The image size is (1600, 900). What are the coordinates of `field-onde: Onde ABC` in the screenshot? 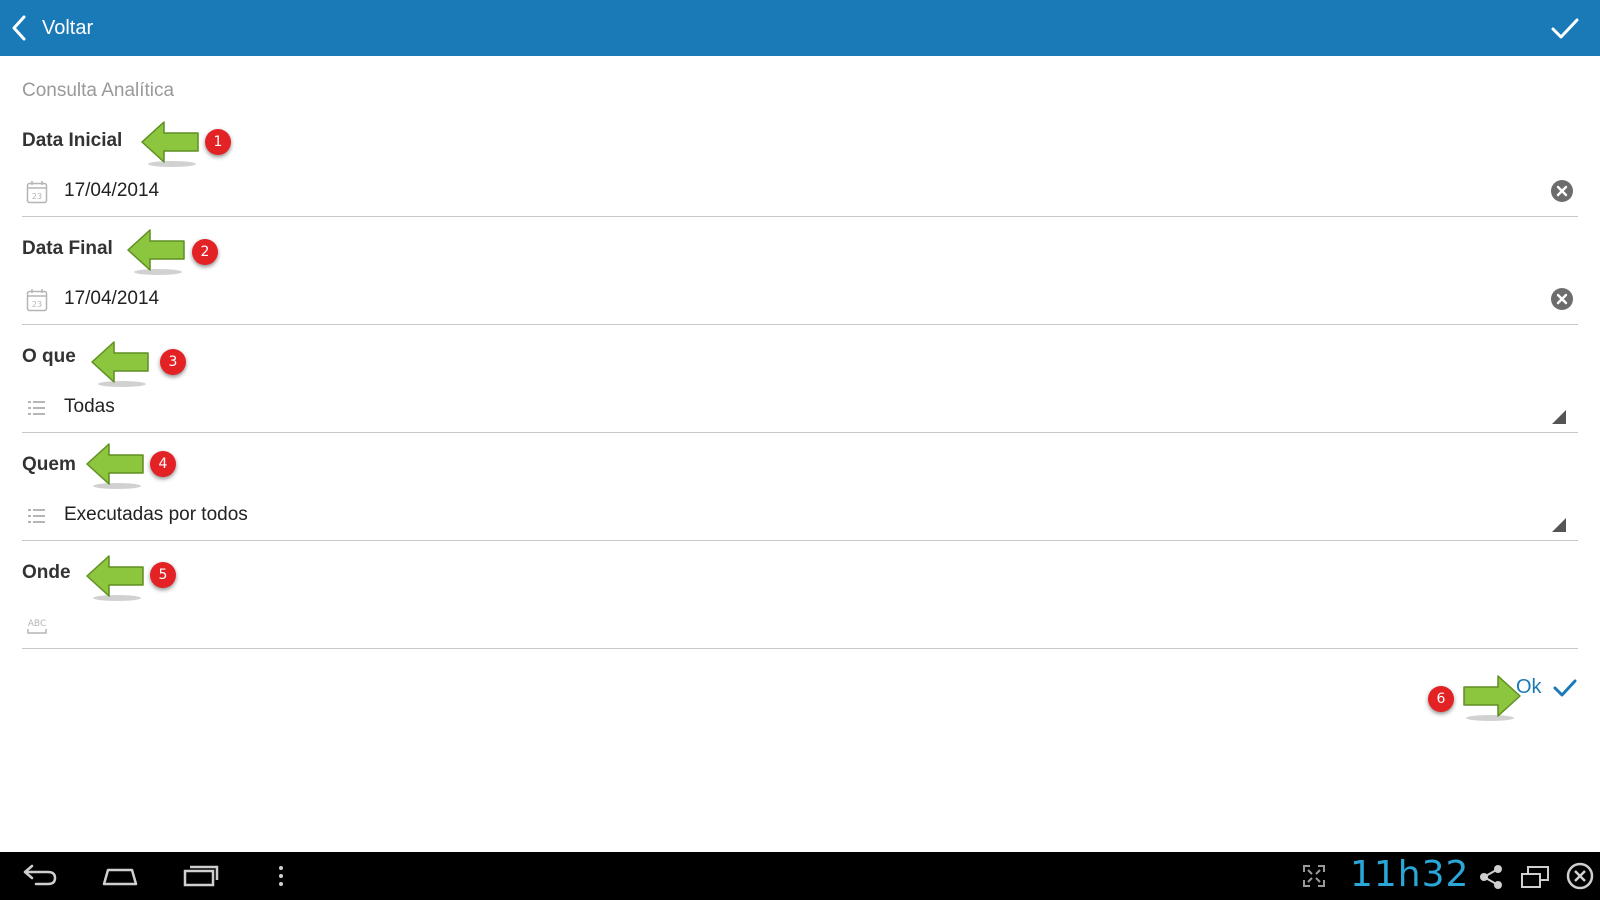 It's located at (800, 616).